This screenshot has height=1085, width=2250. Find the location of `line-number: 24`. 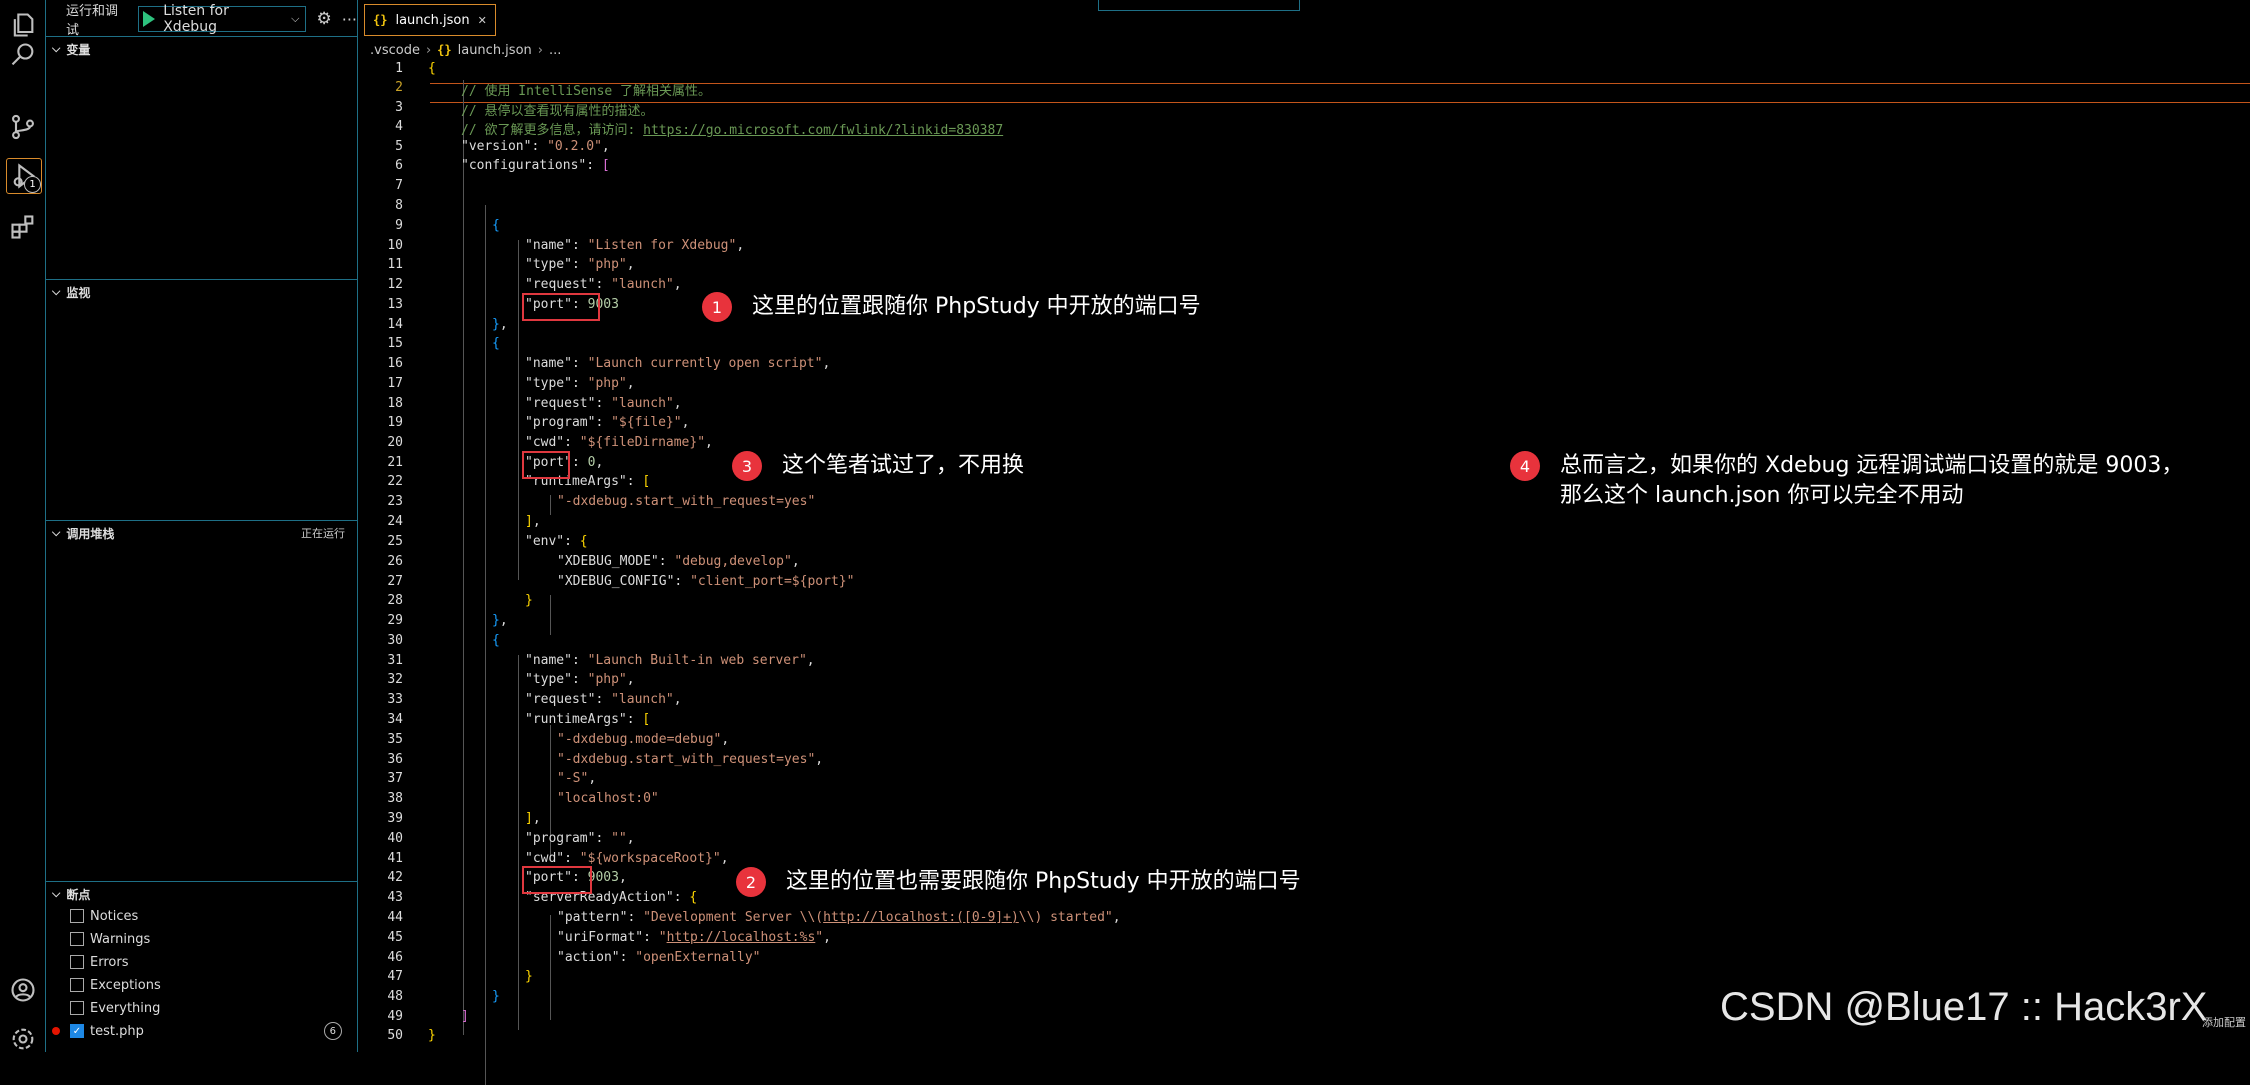

line-number: 24 is located at coordinates (395, 521).